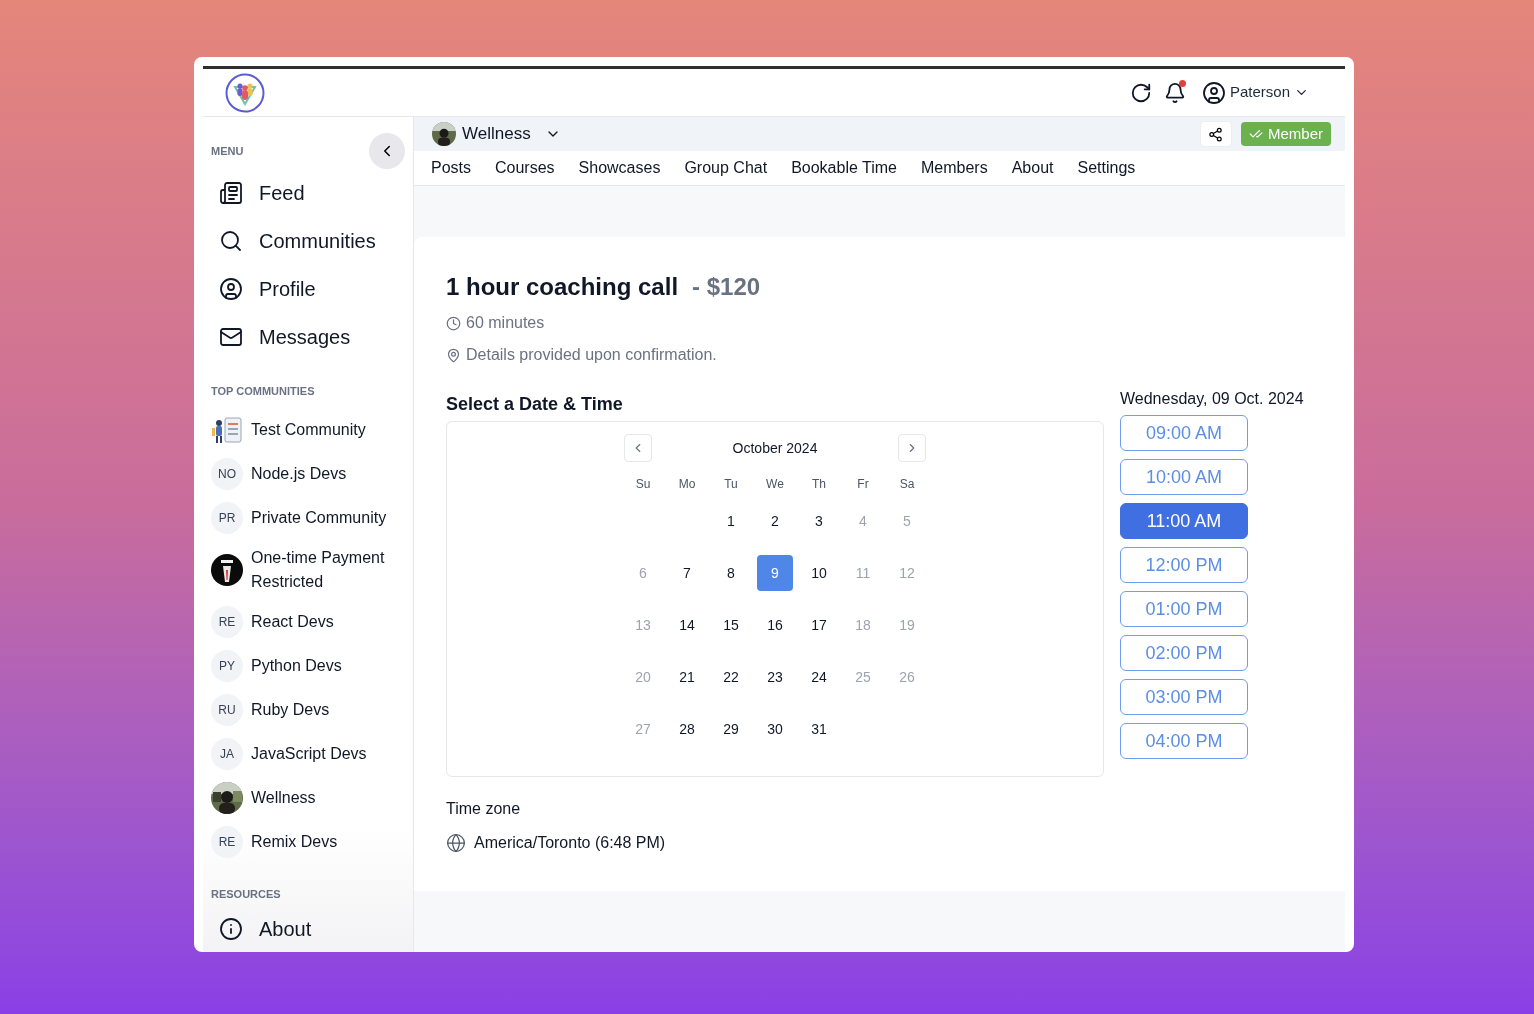 The image size is (1534, 1014). Describe the element at coordinates (312, 797) in the screenshot. I see `community-item: Wellness` at that location.